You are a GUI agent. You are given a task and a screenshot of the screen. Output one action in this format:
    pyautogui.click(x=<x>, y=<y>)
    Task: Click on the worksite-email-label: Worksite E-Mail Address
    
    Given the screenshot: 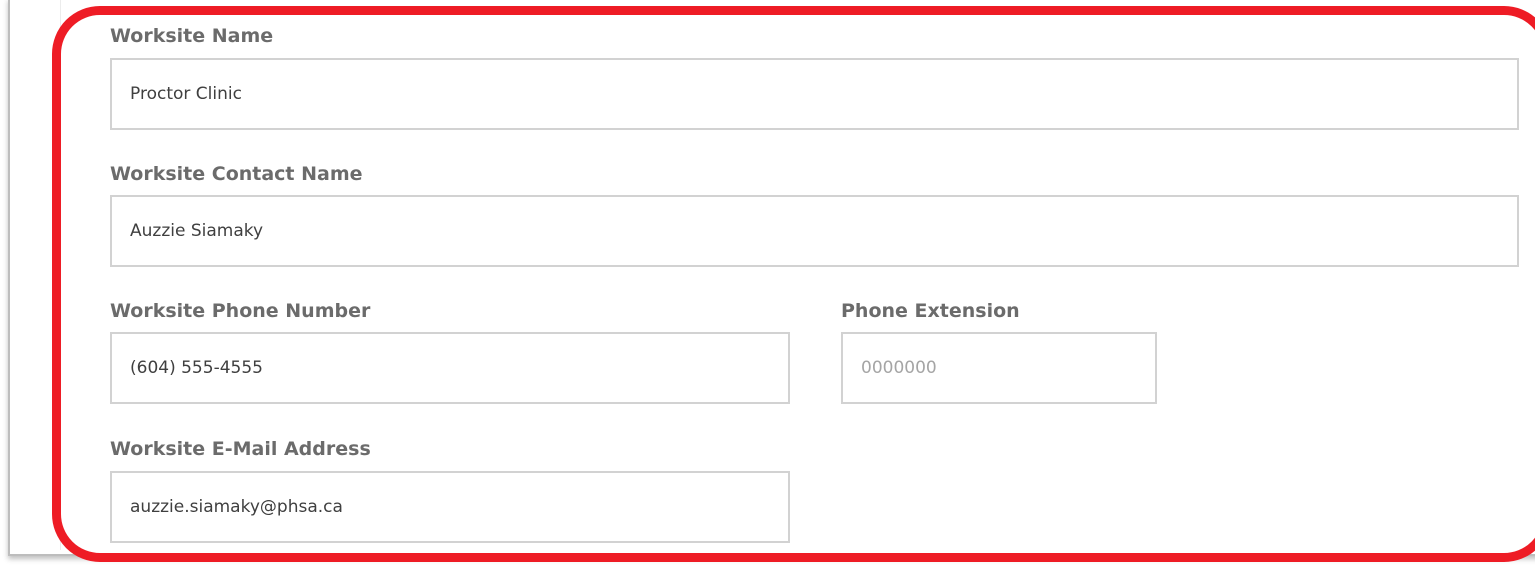 What is the action you would take?
    pyautogui.click(x=240, y=449)
    